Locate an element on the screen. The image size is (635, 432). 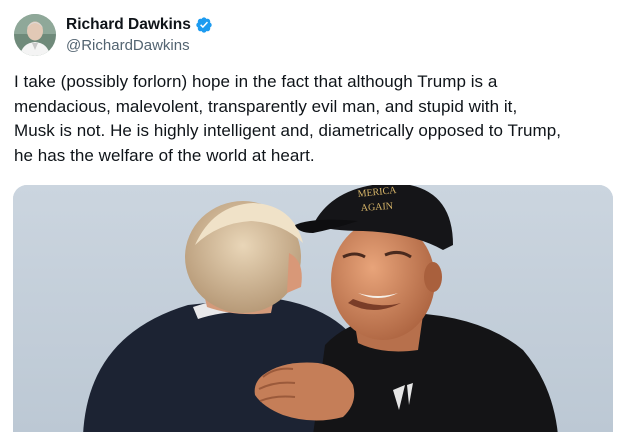
verified-badge-icon is located at coordinates (204, 25).